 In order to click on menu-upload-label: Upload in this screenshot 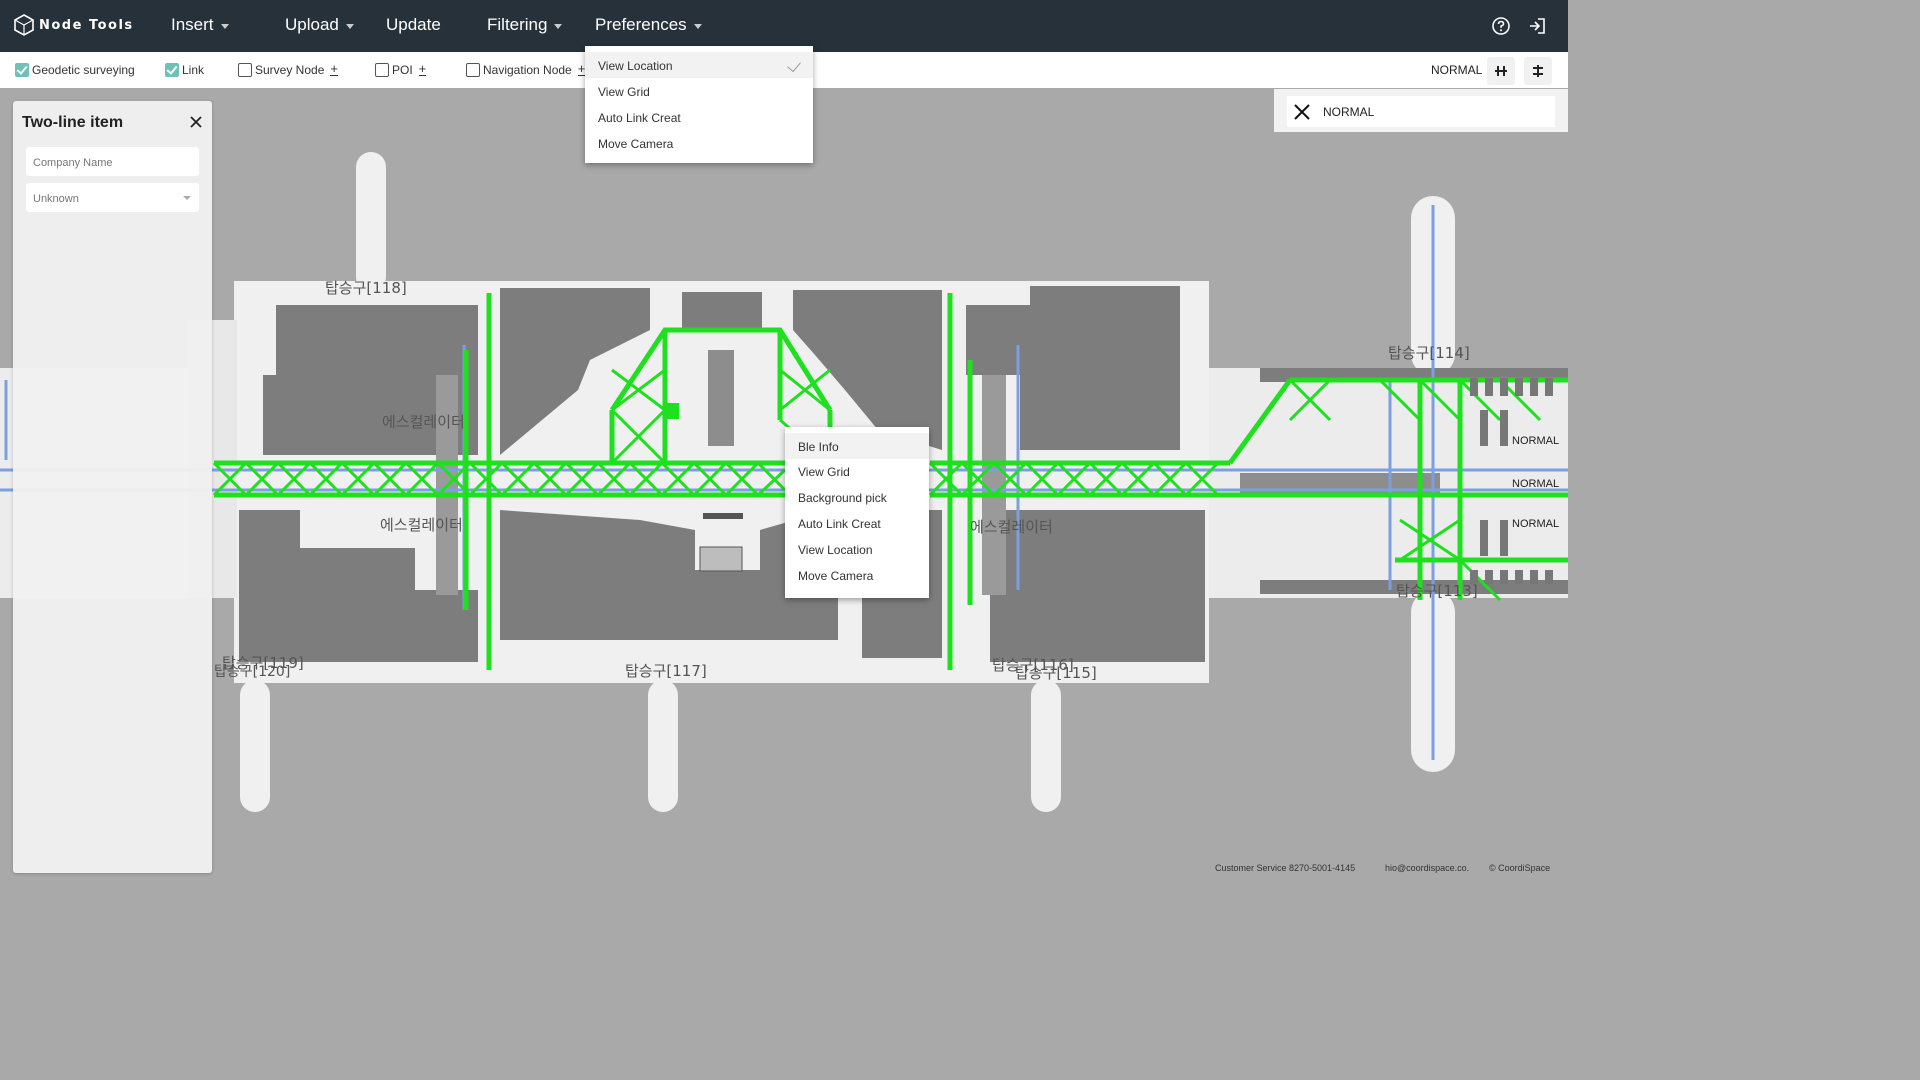, I will do `click(312, 24)`.